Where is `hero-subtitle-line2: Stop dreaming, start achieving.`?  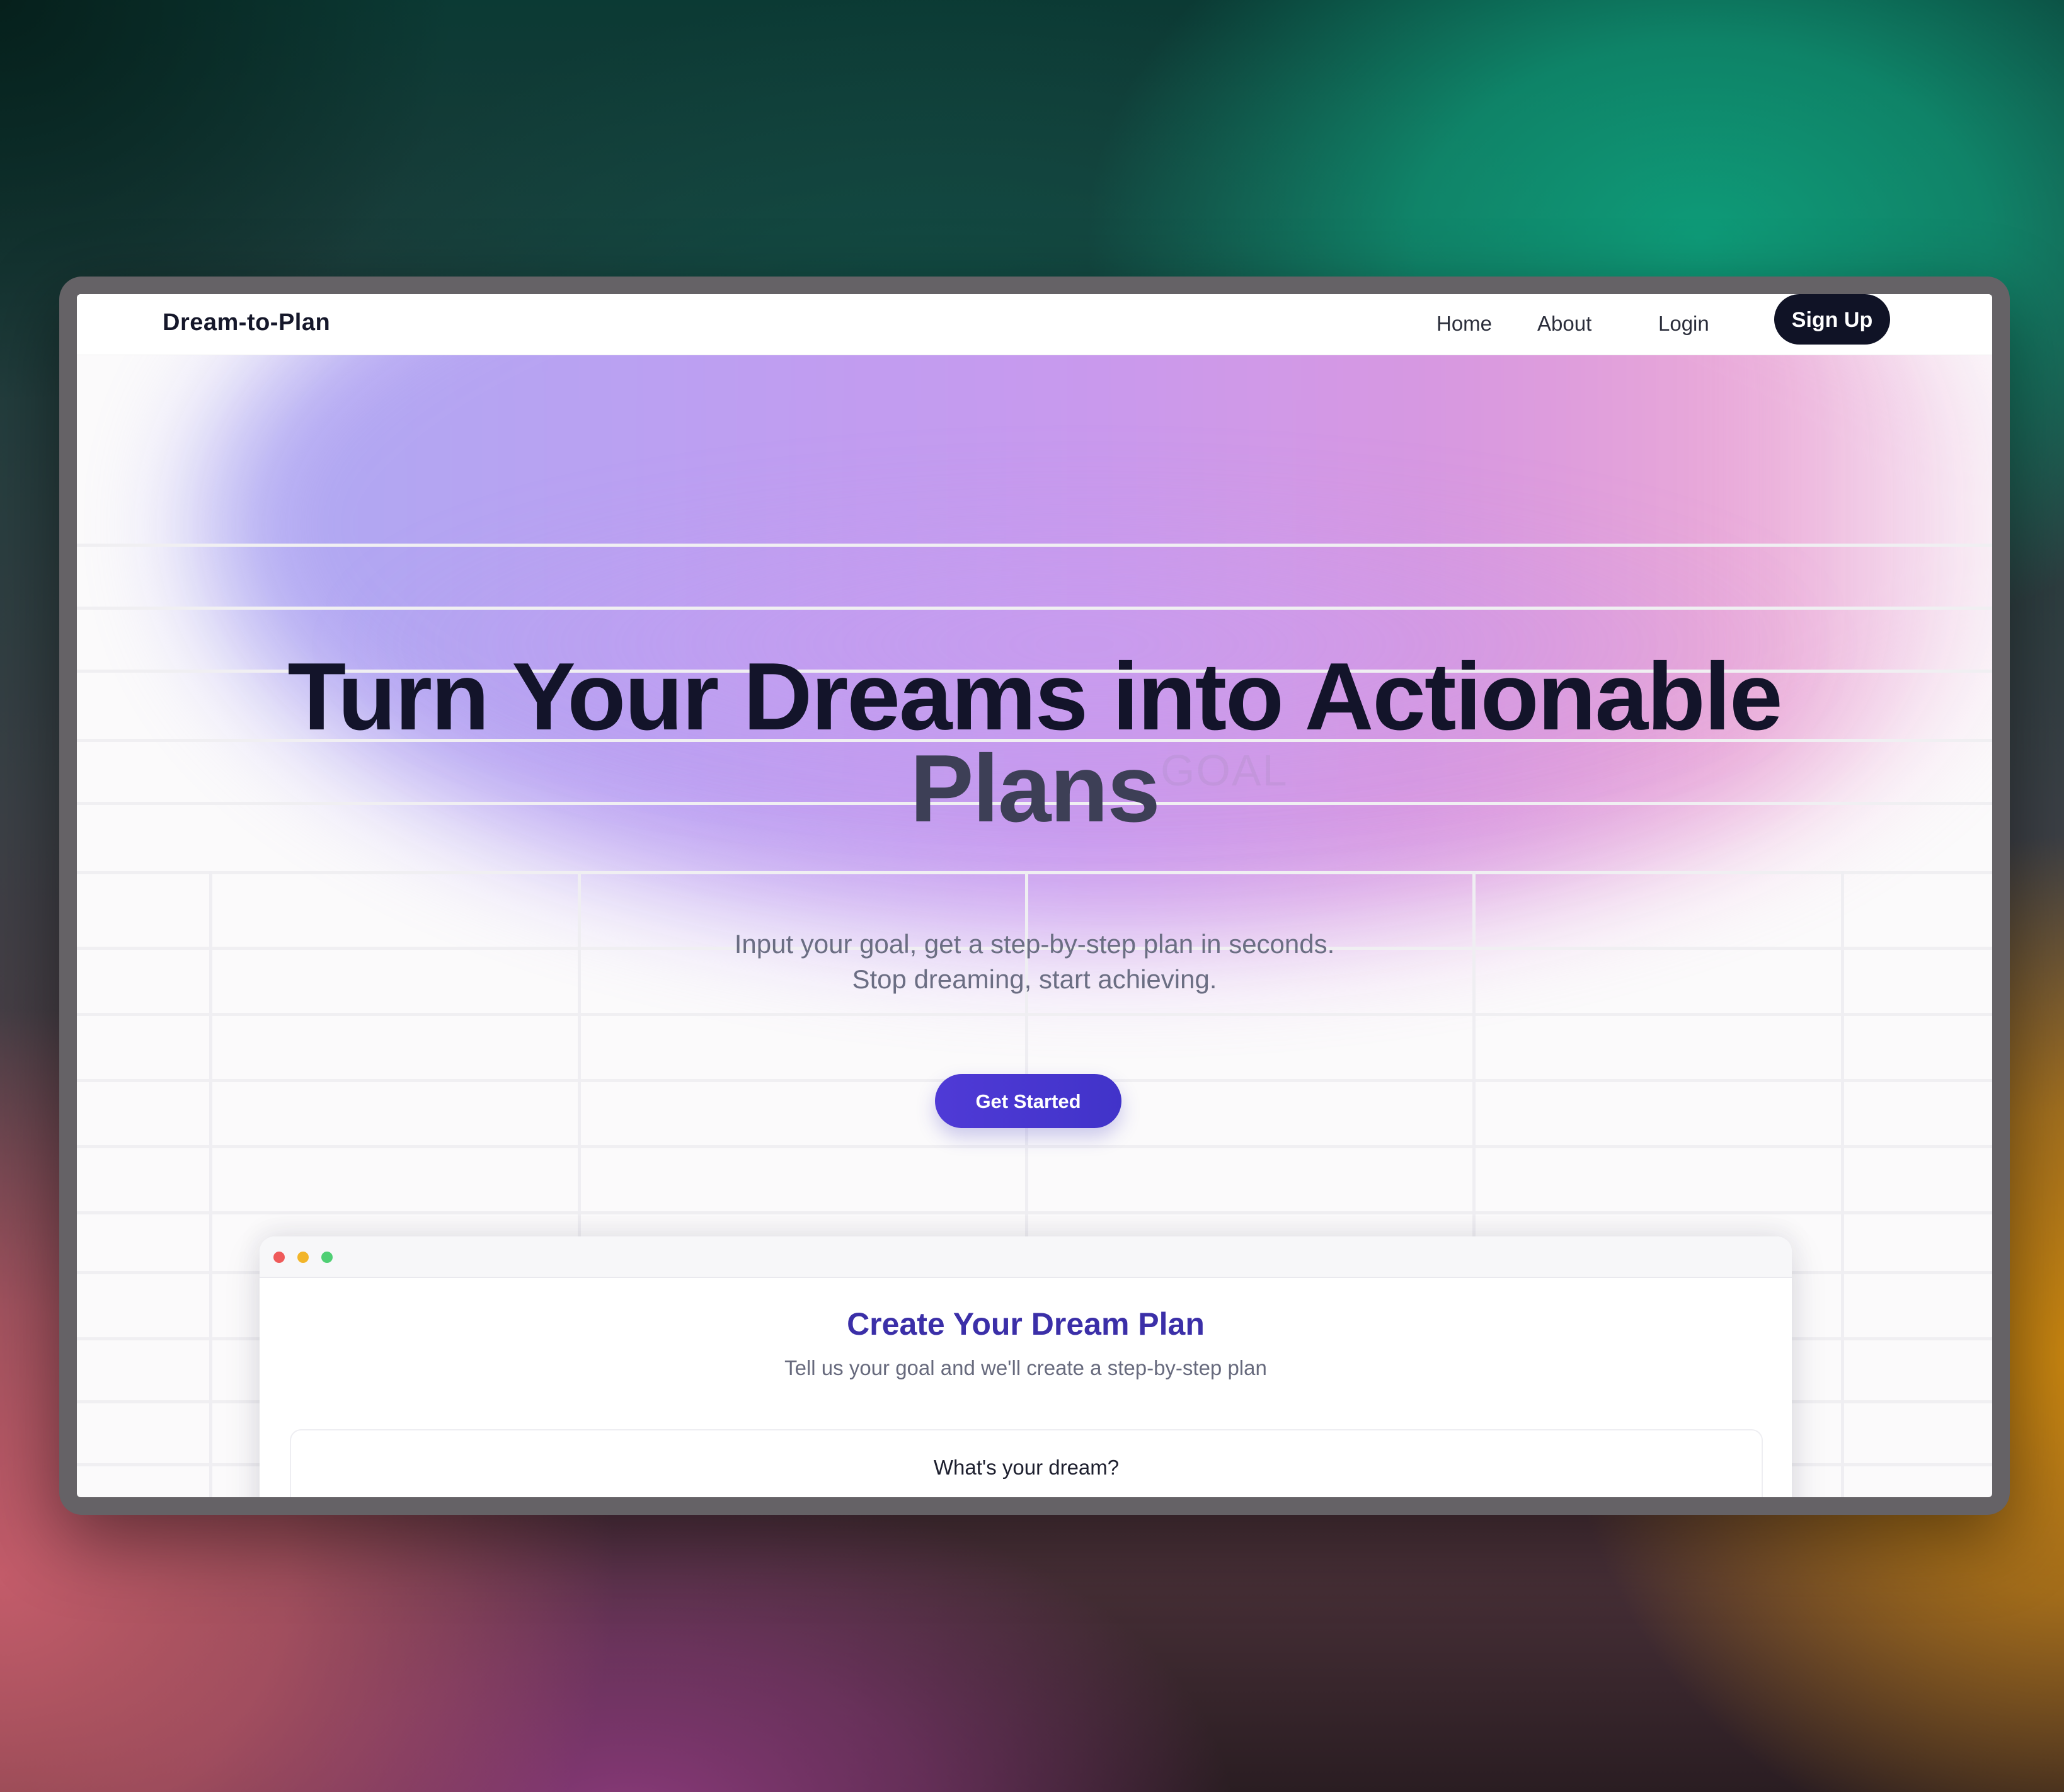
hero-subtitle-line2: Stop dreaming, start achieving. is located at coordinates (1034, 979).